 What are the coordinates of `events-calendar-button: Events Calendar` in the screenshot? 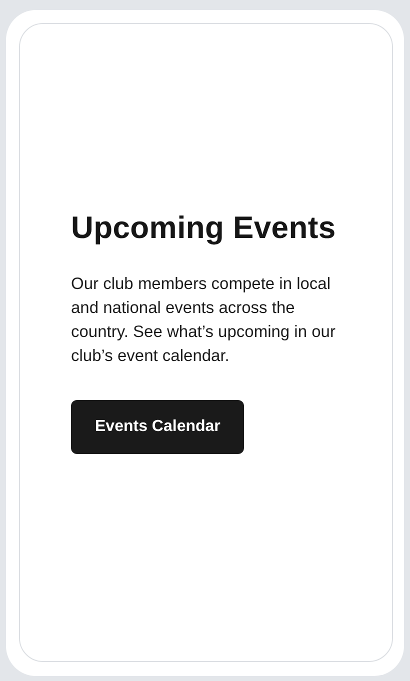 It's located at (157, 427).